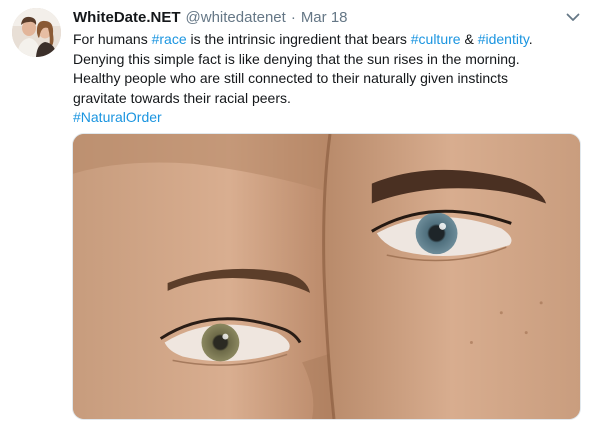  I want to click on tweet-header: WhiteDate.NET @whitedatenet · Mar 18, so click(210, 18).